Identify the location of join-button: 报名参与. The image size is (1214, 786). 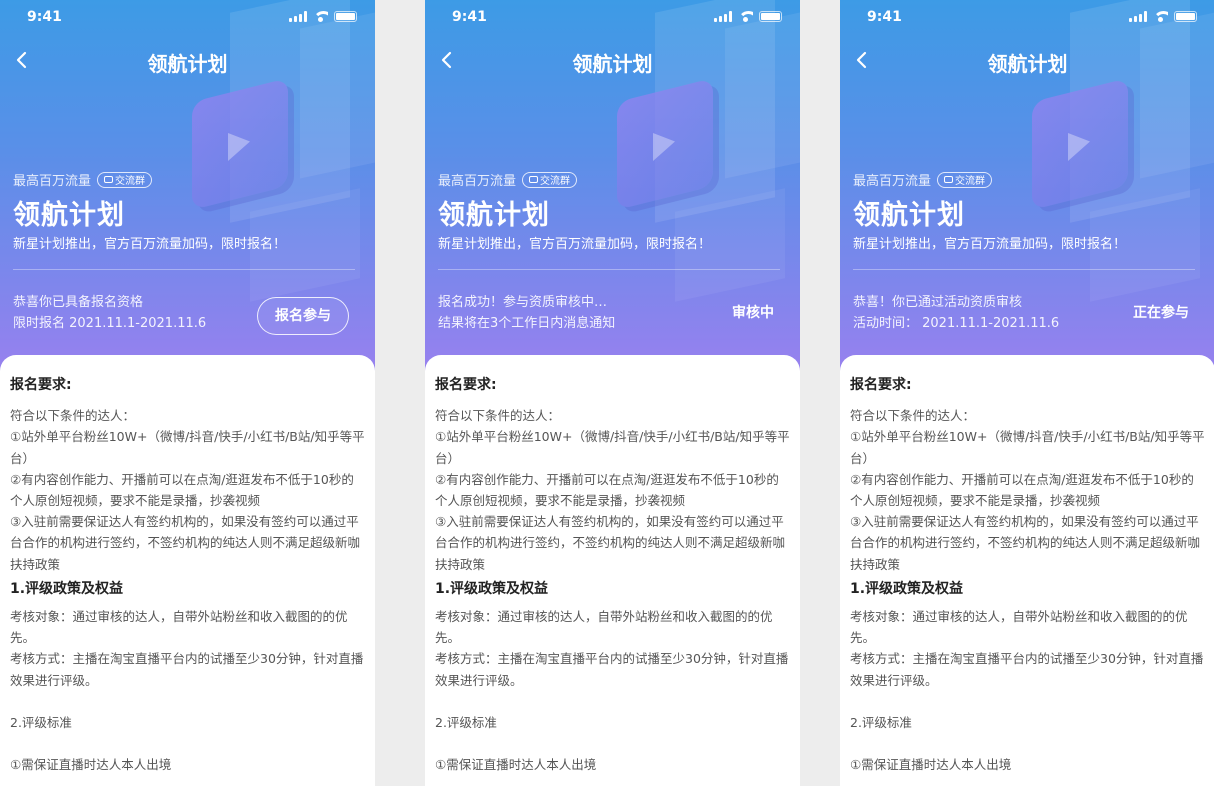
(303, 316).